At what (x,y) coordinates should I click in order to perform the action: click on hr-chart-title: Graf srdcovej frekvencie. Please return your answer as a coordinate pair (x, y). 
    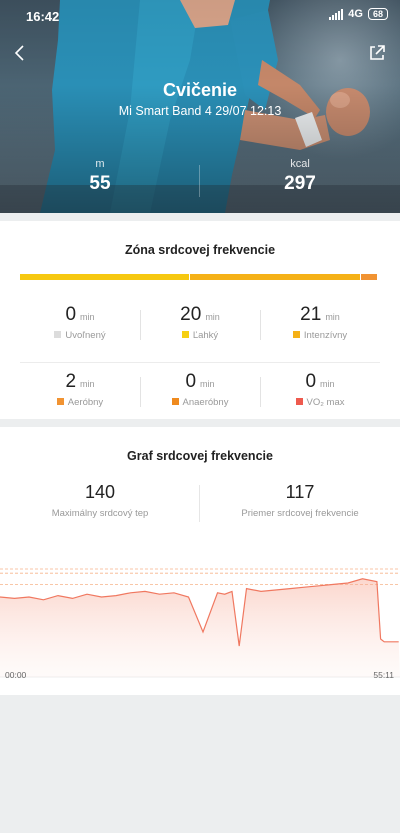
    Looking at the image, I should click on (200, 456).